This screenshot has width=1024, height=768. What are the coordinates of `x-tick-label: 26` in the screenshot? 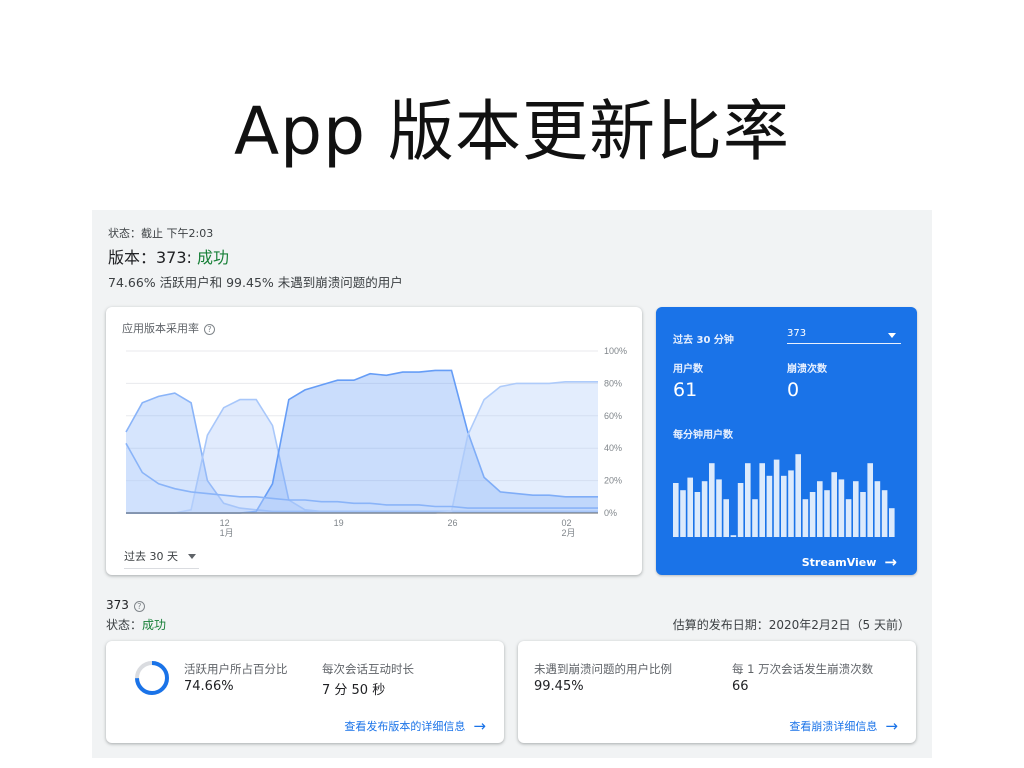 It's located at (453, 523).